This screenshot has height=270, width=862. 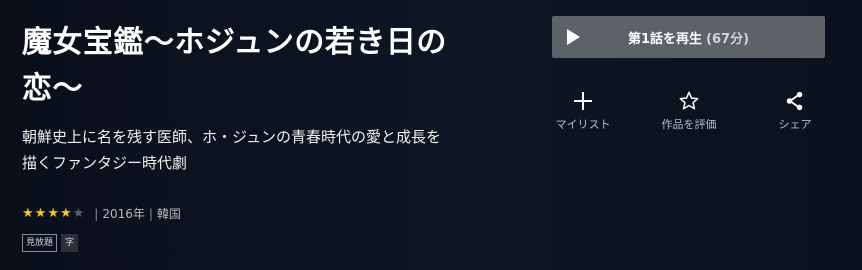 I want to click on mylist-label: マイリスト, so click(x=583, y=124).